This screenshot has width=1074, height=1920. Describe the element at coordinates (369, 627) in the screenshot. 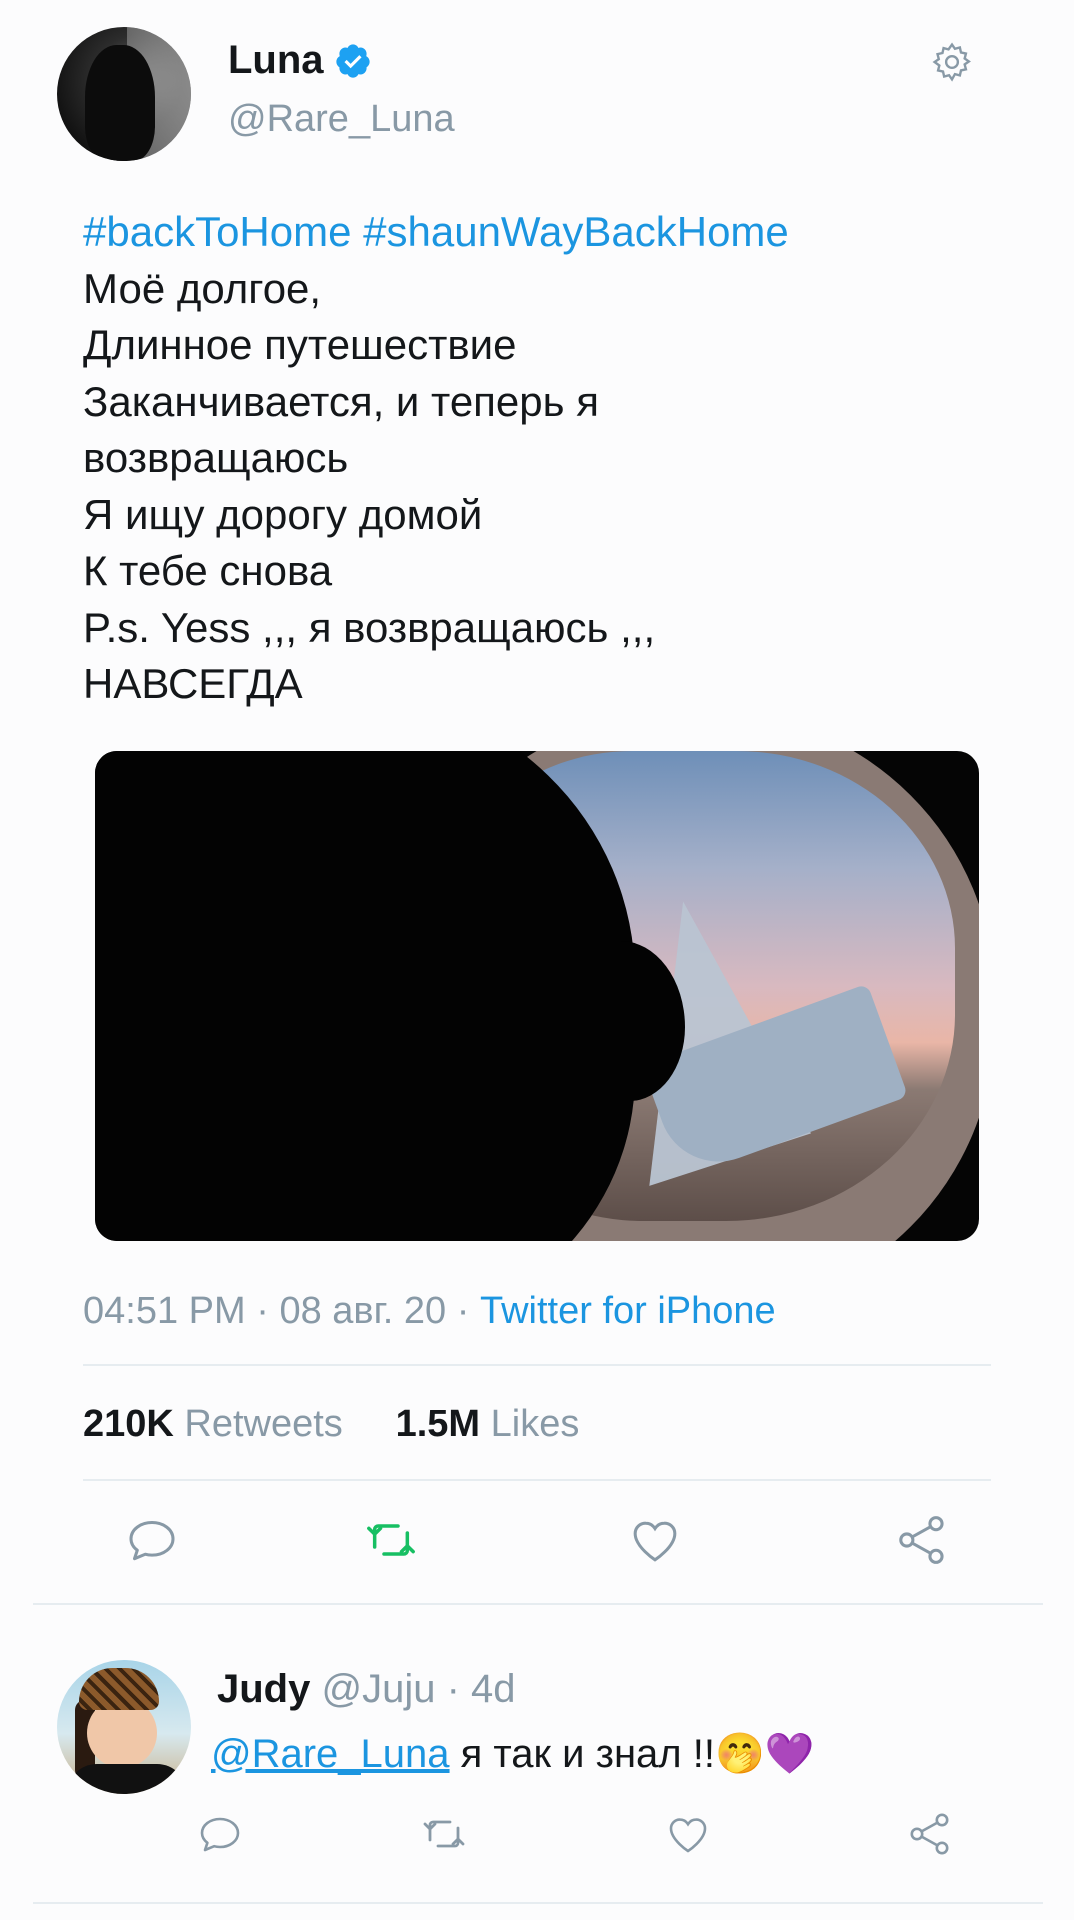

I see `tweet-line: P.s. Yess ,,, я возвращаюсь ,,,` at that location.